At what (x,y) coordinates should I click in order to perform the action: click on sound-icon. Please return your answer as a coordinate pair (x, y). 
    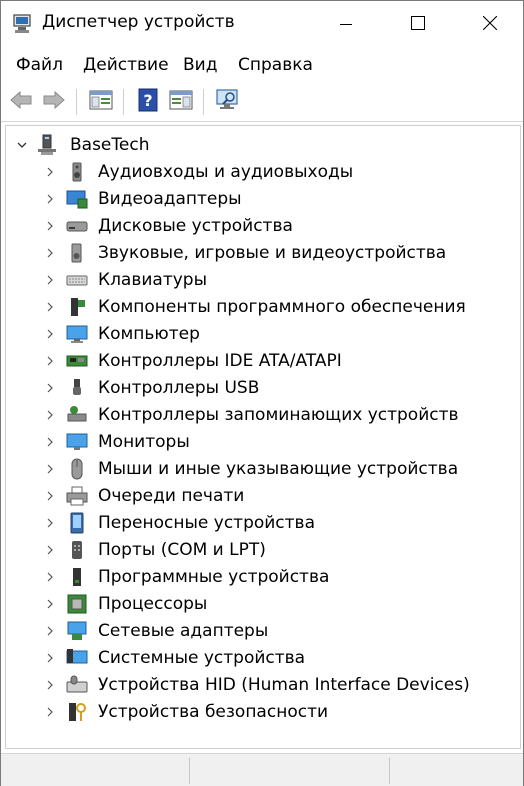
    Looking at the image, I should click on (77, 253).